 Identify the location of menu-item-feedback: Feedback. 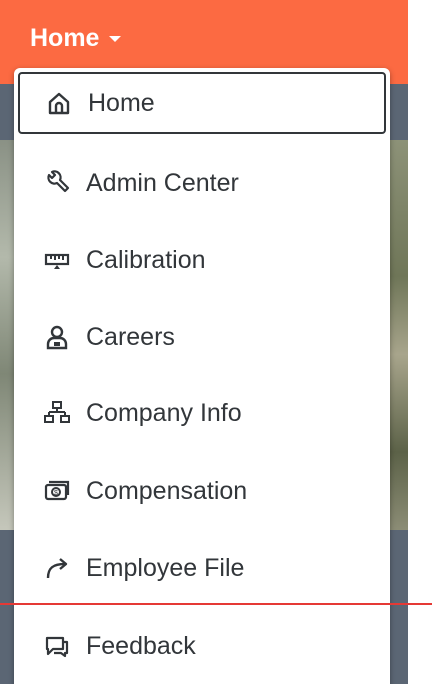
(202, 646).